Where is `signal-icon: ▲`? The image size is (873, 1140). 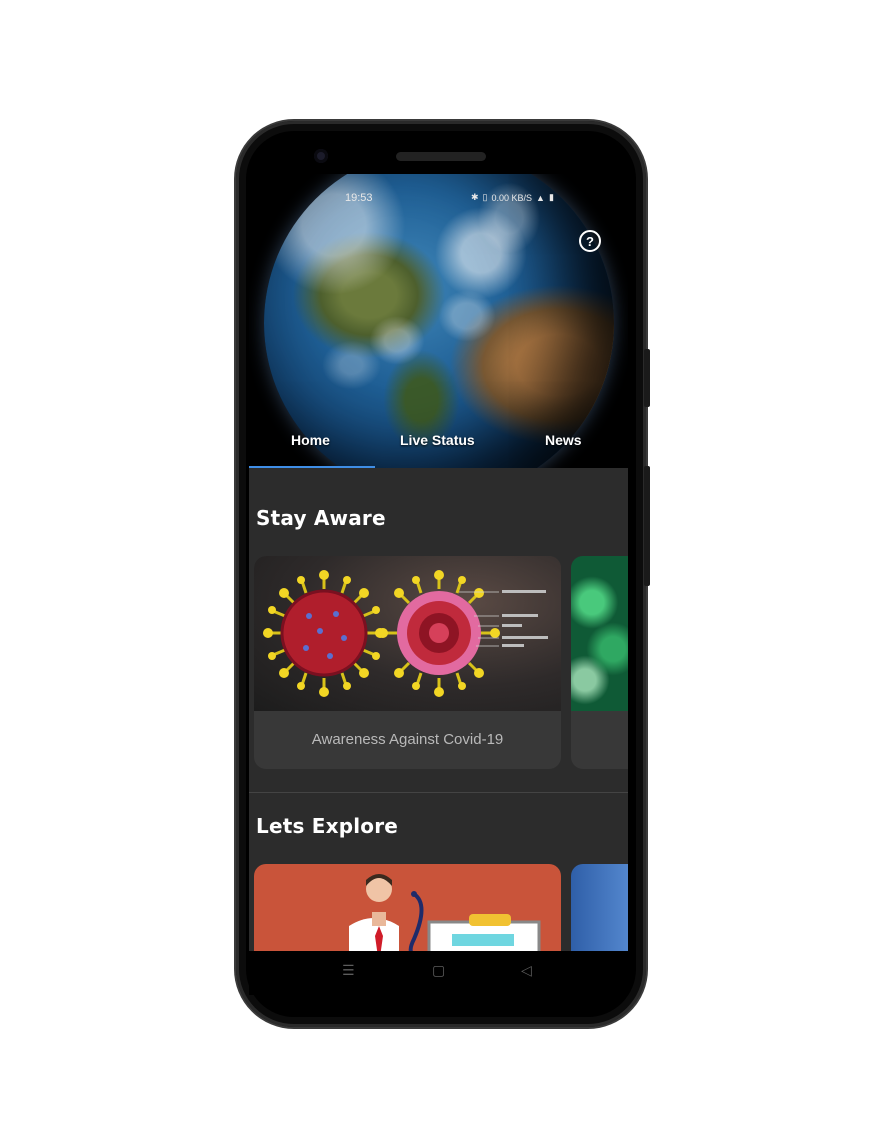 signal-icon: ▲ is located at coordinates (540, 197).